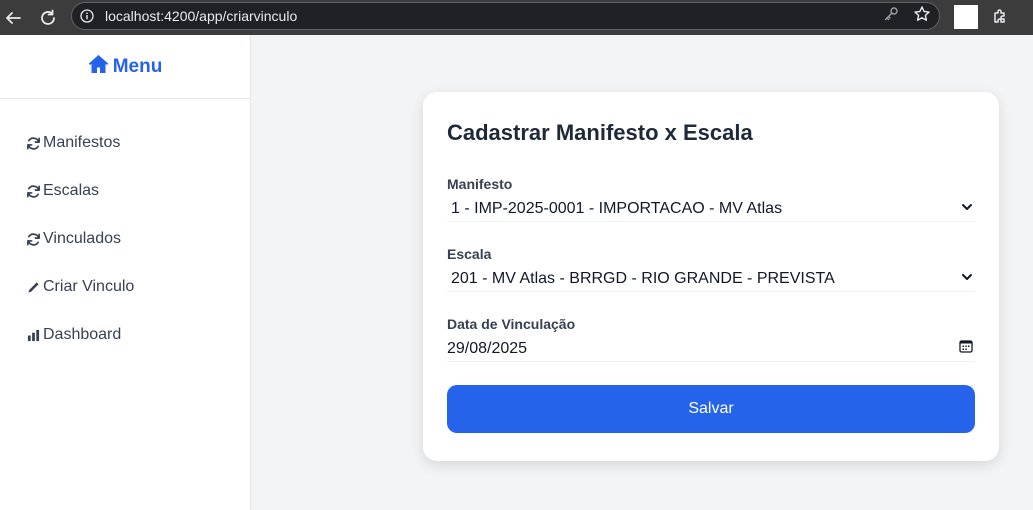 This screenshot has height=510, width=1033. What do you see at coordinates (82, 238) in the screenshot?
I see `sidebar-item-label: Vinculados` at bounding box center [82, 238].